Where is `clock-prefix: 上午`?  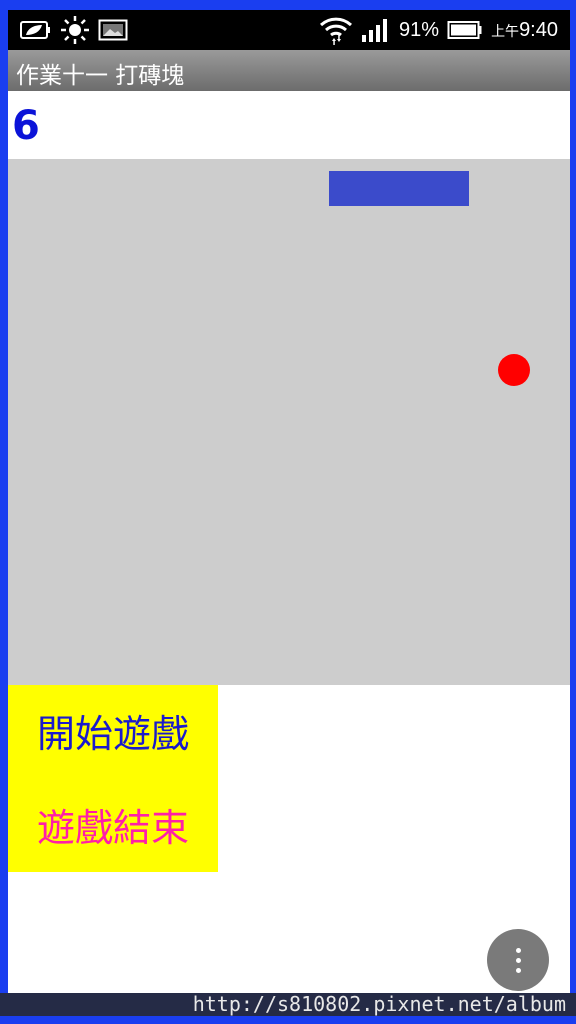
clock-prefix: 上午 is located at coordinates (505, 30).